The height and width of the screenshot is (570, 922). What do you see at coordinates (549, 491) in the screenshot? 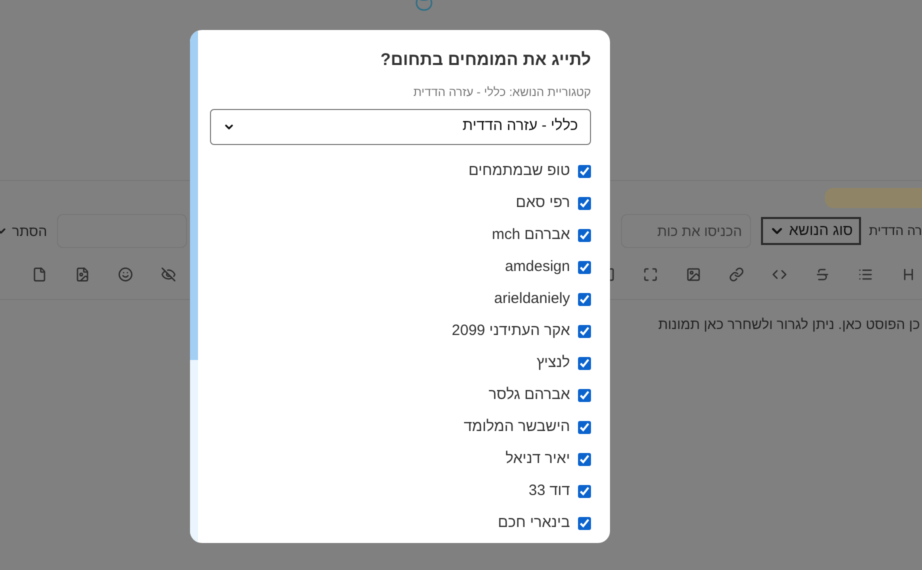
I see `expert-name: דוד 33` at bounding box center [549, 491].